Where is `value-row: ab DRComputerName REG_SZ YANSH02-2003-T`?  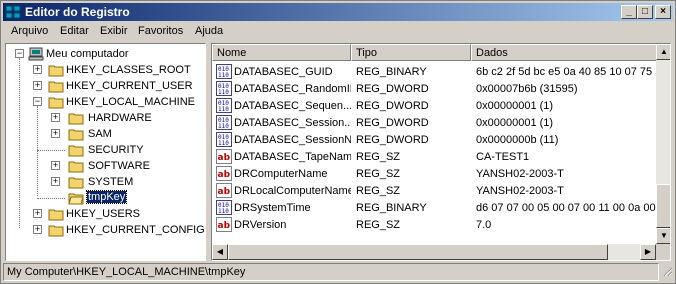
value-row: ab DRComputerName REG_SZ YANSH02-2003-T is located at coordinates (434, 173).